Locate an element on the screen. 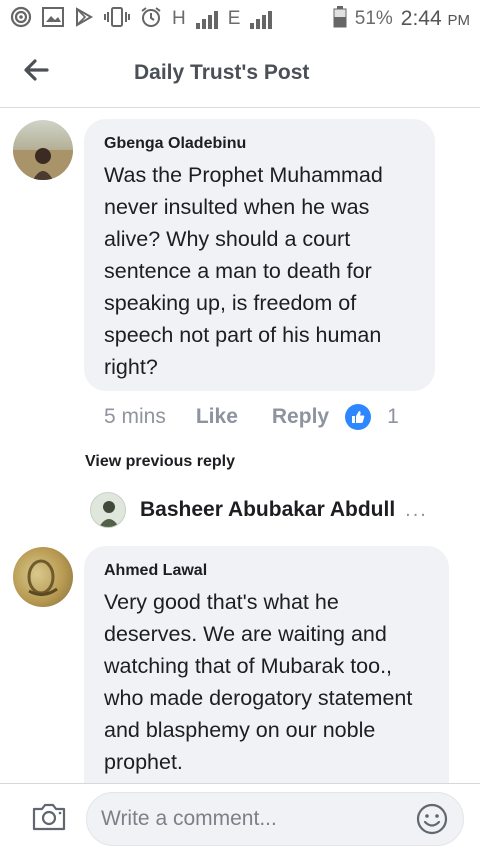 The image size is (480, 854). clock: 2:44 PM is located at coordinates (435, 19).